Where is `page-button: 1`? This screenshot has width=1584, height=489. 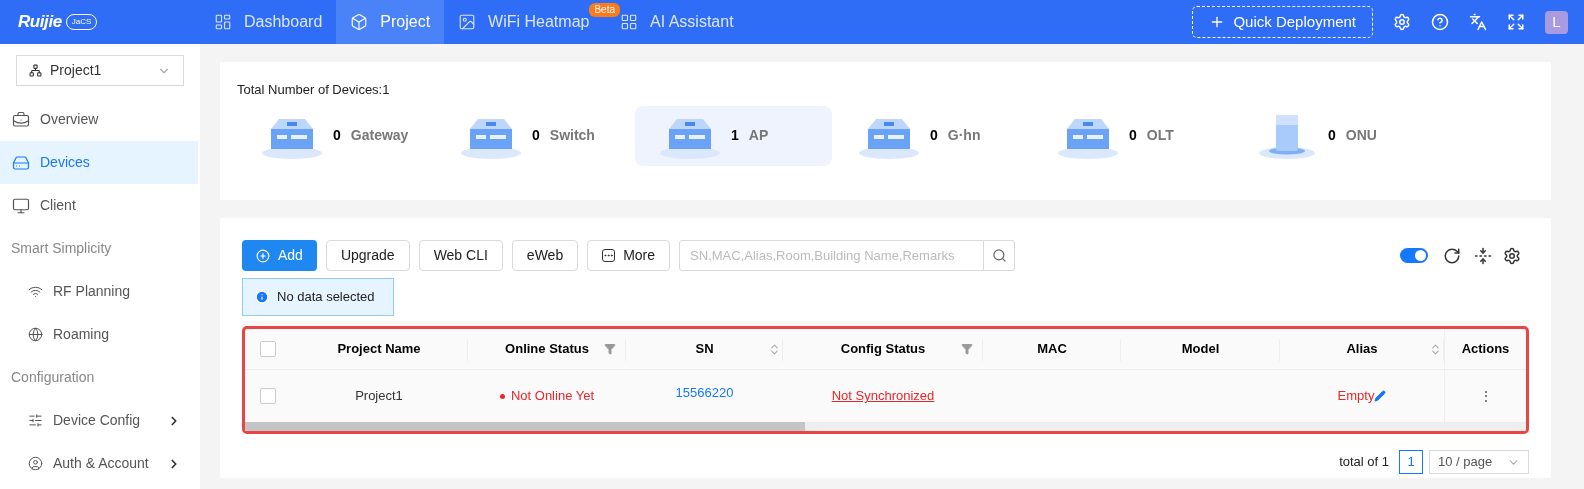
page-button: 1 is located at coordinates (1411, 462).